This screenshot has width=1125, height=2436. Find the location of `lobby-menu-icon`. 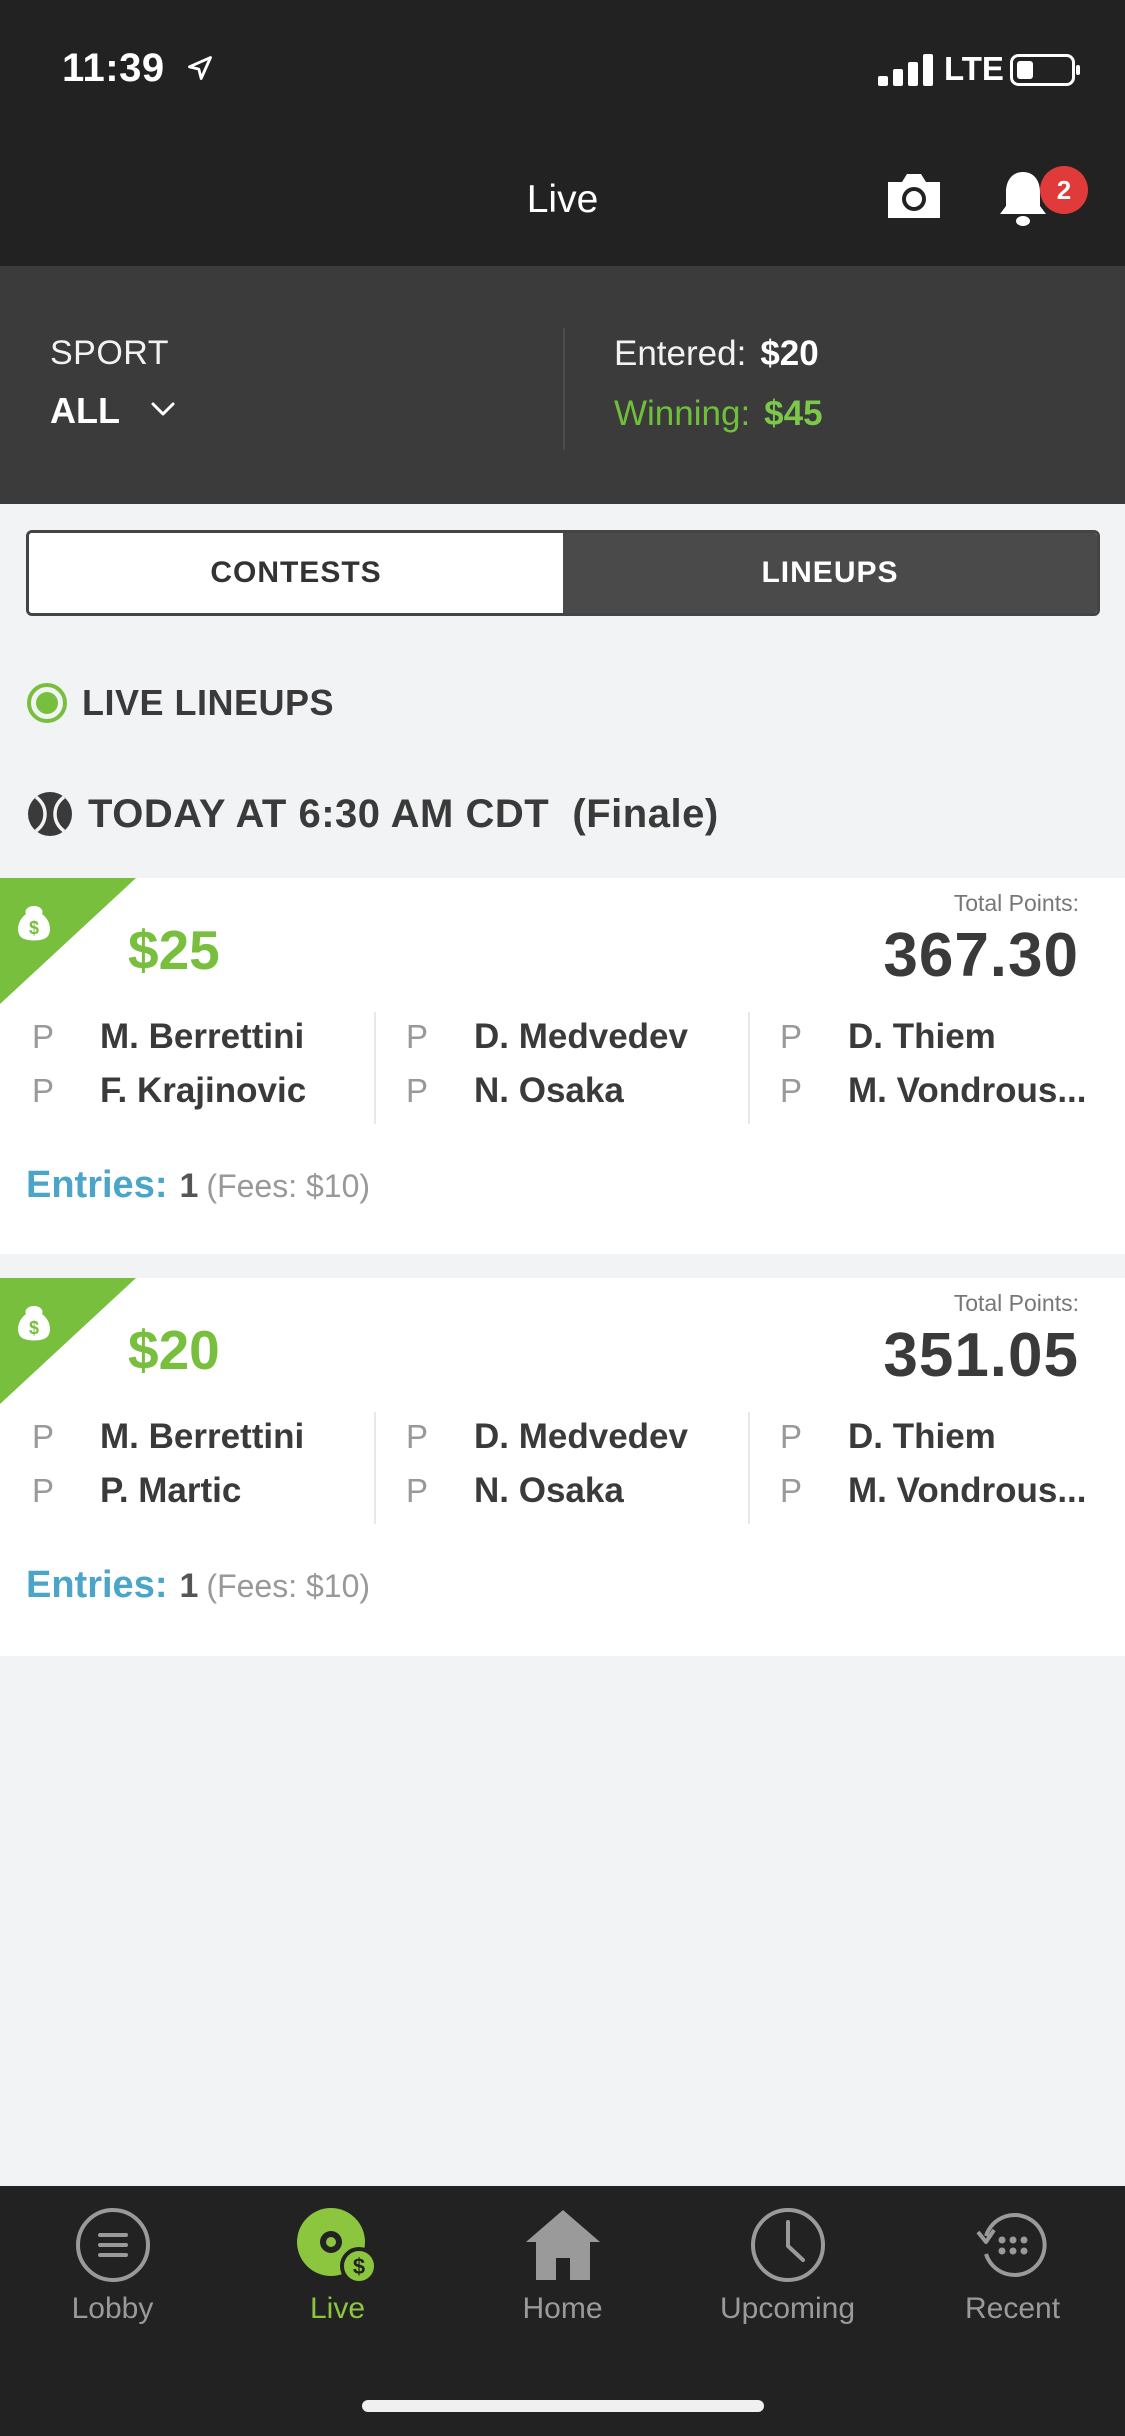

lobby-menu-icon is located at coordinates (112, 2245).